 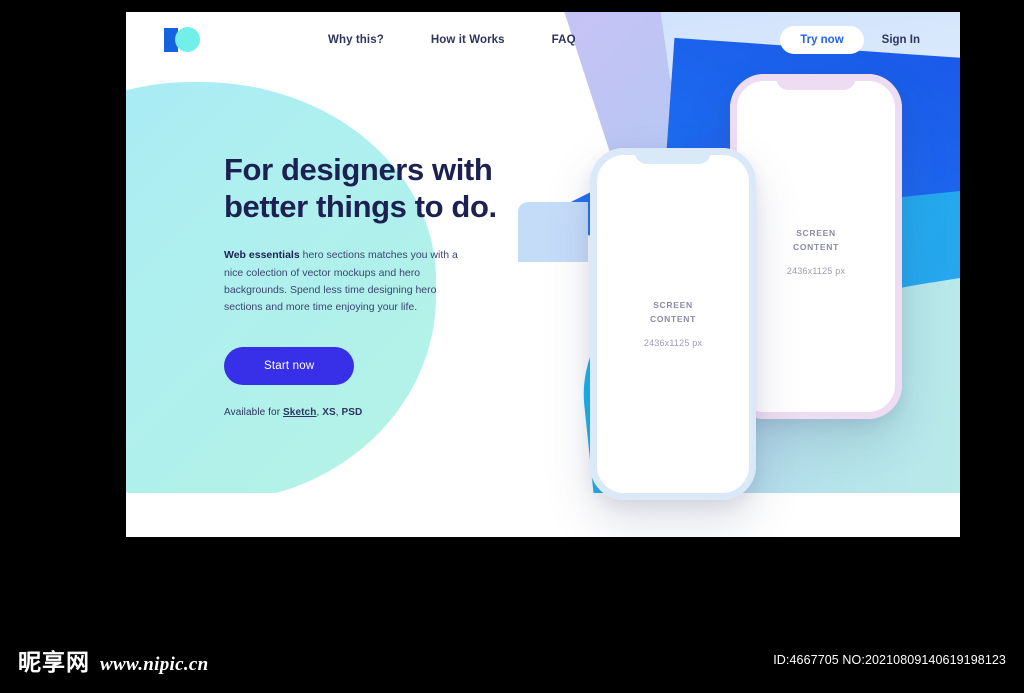 I want to click on asset-id-text: ID:4667705 NO:20210809140619198123, so click(x=889, y=660).